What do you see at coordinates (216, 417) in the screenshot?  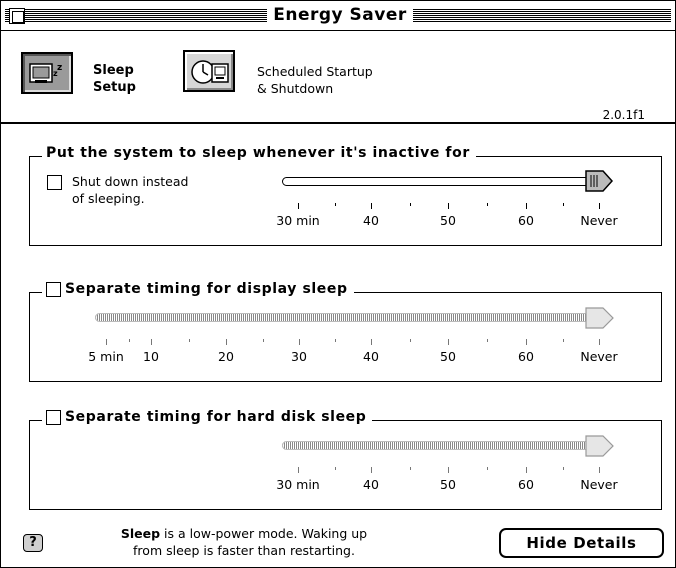 I see `disk-sleep-label: Separate timing for hard disk sleep` at bounding box center [216, 417].